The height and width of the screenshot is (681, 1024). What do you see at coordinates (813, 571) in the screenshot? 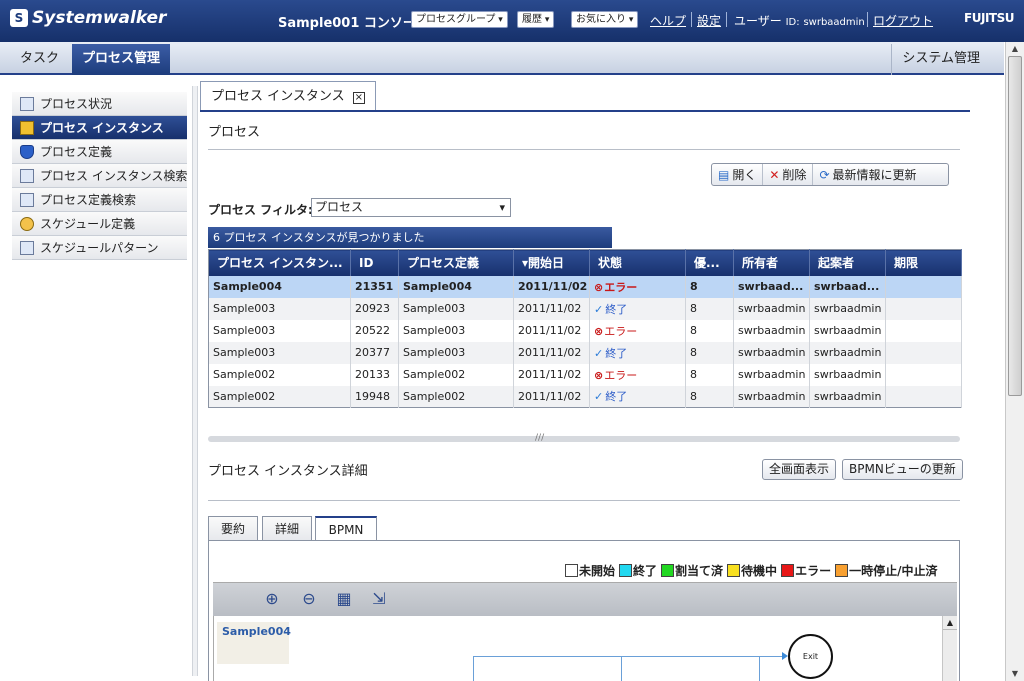
I see `legend-label: エラー` at bounding box center [813, 571].